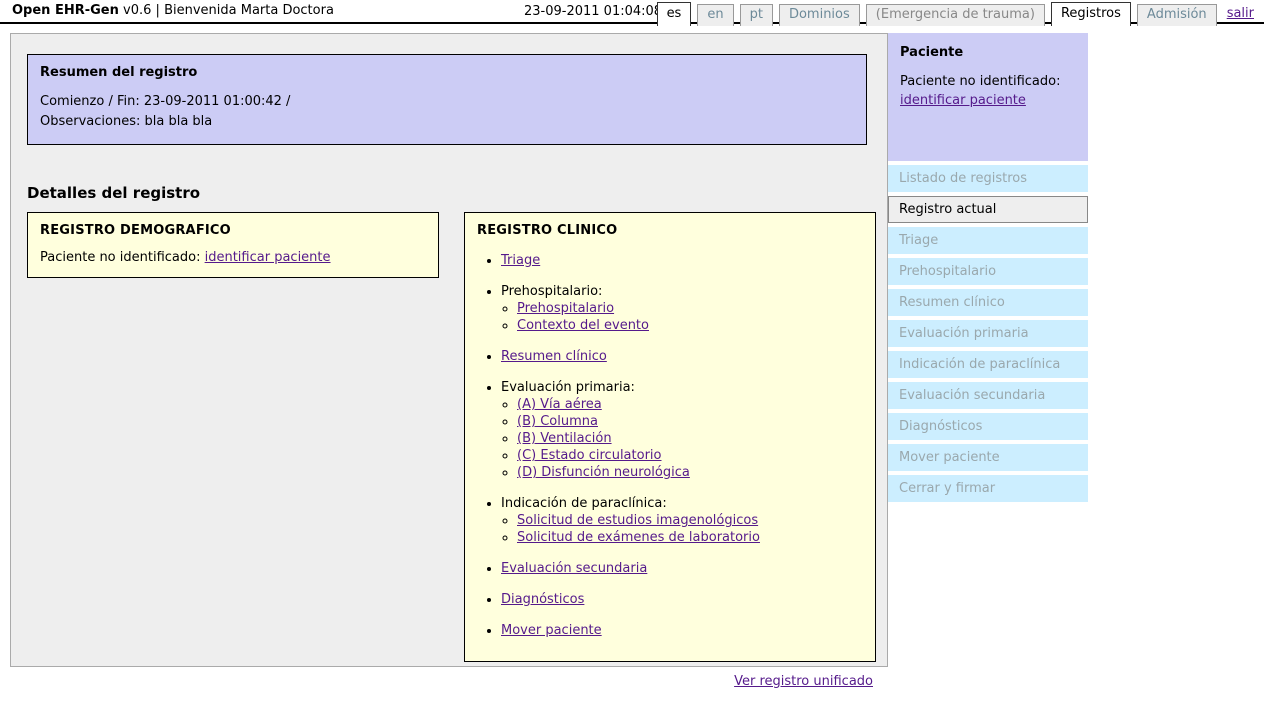  Describe the element at coordinates (557, 421) in the screenshot. I see `clinic-link-columna: (B) Columna` at that location.